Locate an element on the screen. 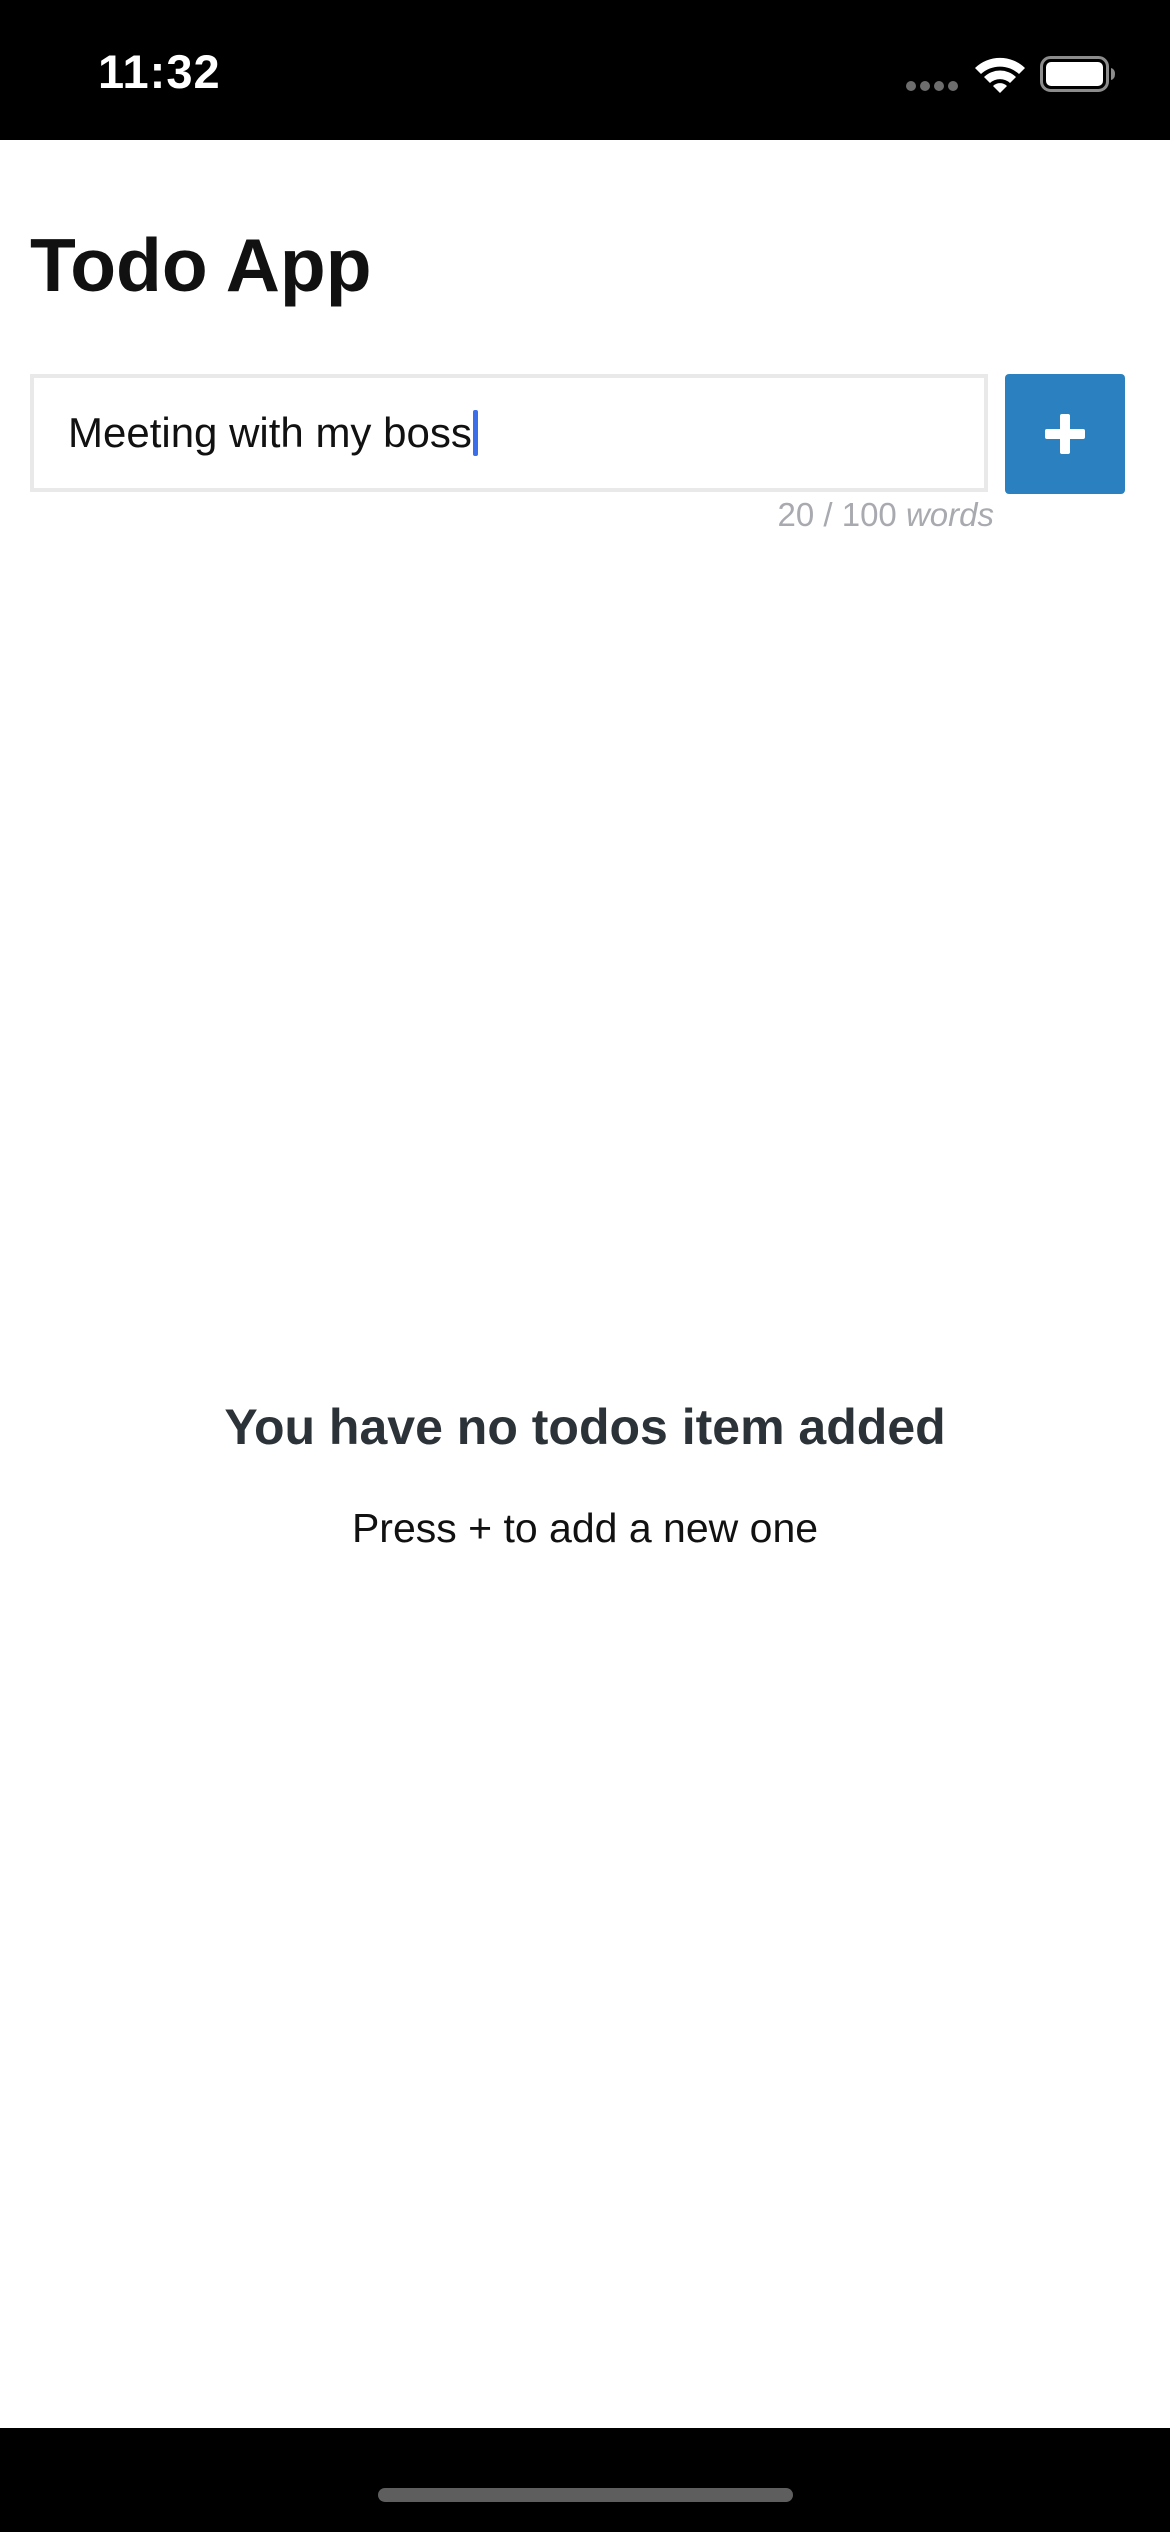 Image resolution: width=1170 pixels, height=2532 pixels. word-counter: 20 / 100 words is located at coordinates (886, 515).